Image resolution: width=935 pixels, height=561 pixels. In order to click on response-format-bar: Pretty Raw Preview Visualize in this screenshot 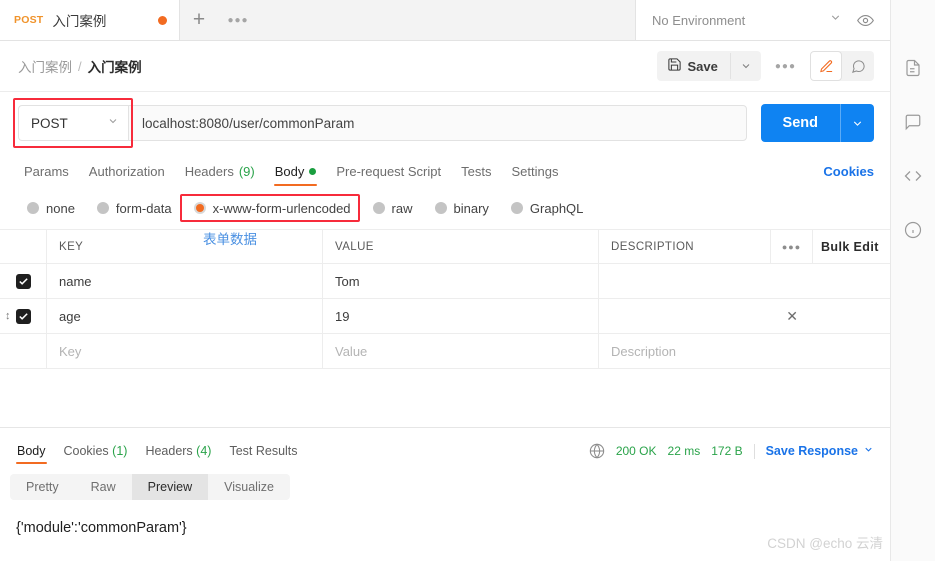, I will do `click(150, 487)`.